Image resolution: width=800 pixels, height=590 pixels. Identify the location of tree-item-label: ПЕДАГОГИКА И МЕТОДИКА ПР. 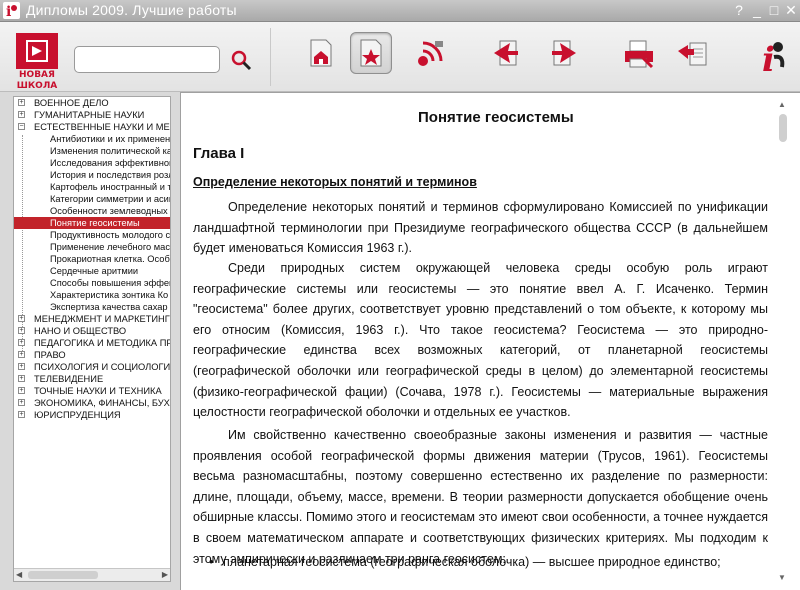
(102, 343).